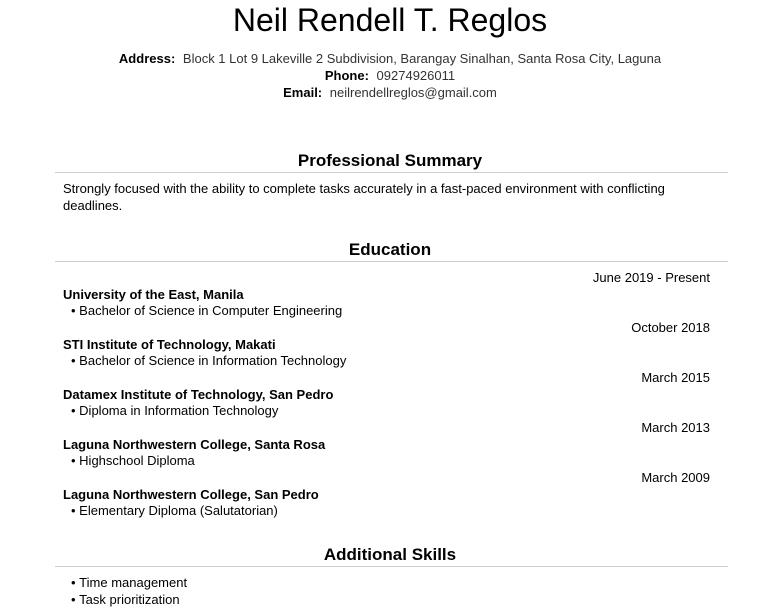 The height and width of the screenshot is (608, 780). Describe the element at coordinates (174, 411) in the screenshot. I see `education-degree: Diploma in Information Technology` at that location.